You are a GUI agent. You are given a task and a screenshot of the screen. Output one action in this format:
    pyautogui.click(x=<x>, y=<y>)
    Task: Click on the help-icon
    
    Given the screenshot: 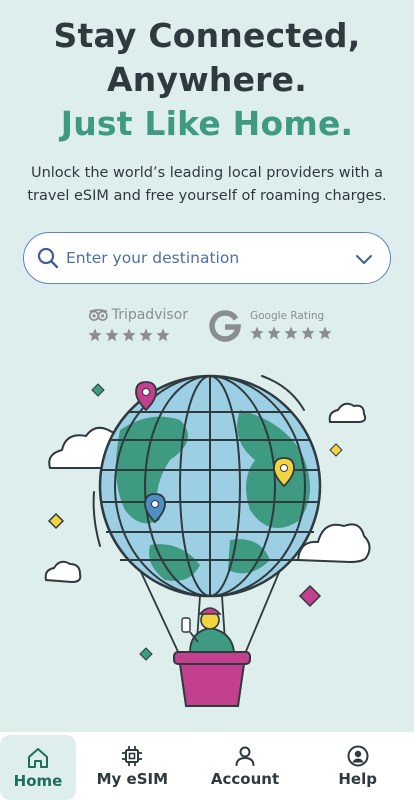 What is the action you would take?
    pyautogui.click(x=358, y=756)
    